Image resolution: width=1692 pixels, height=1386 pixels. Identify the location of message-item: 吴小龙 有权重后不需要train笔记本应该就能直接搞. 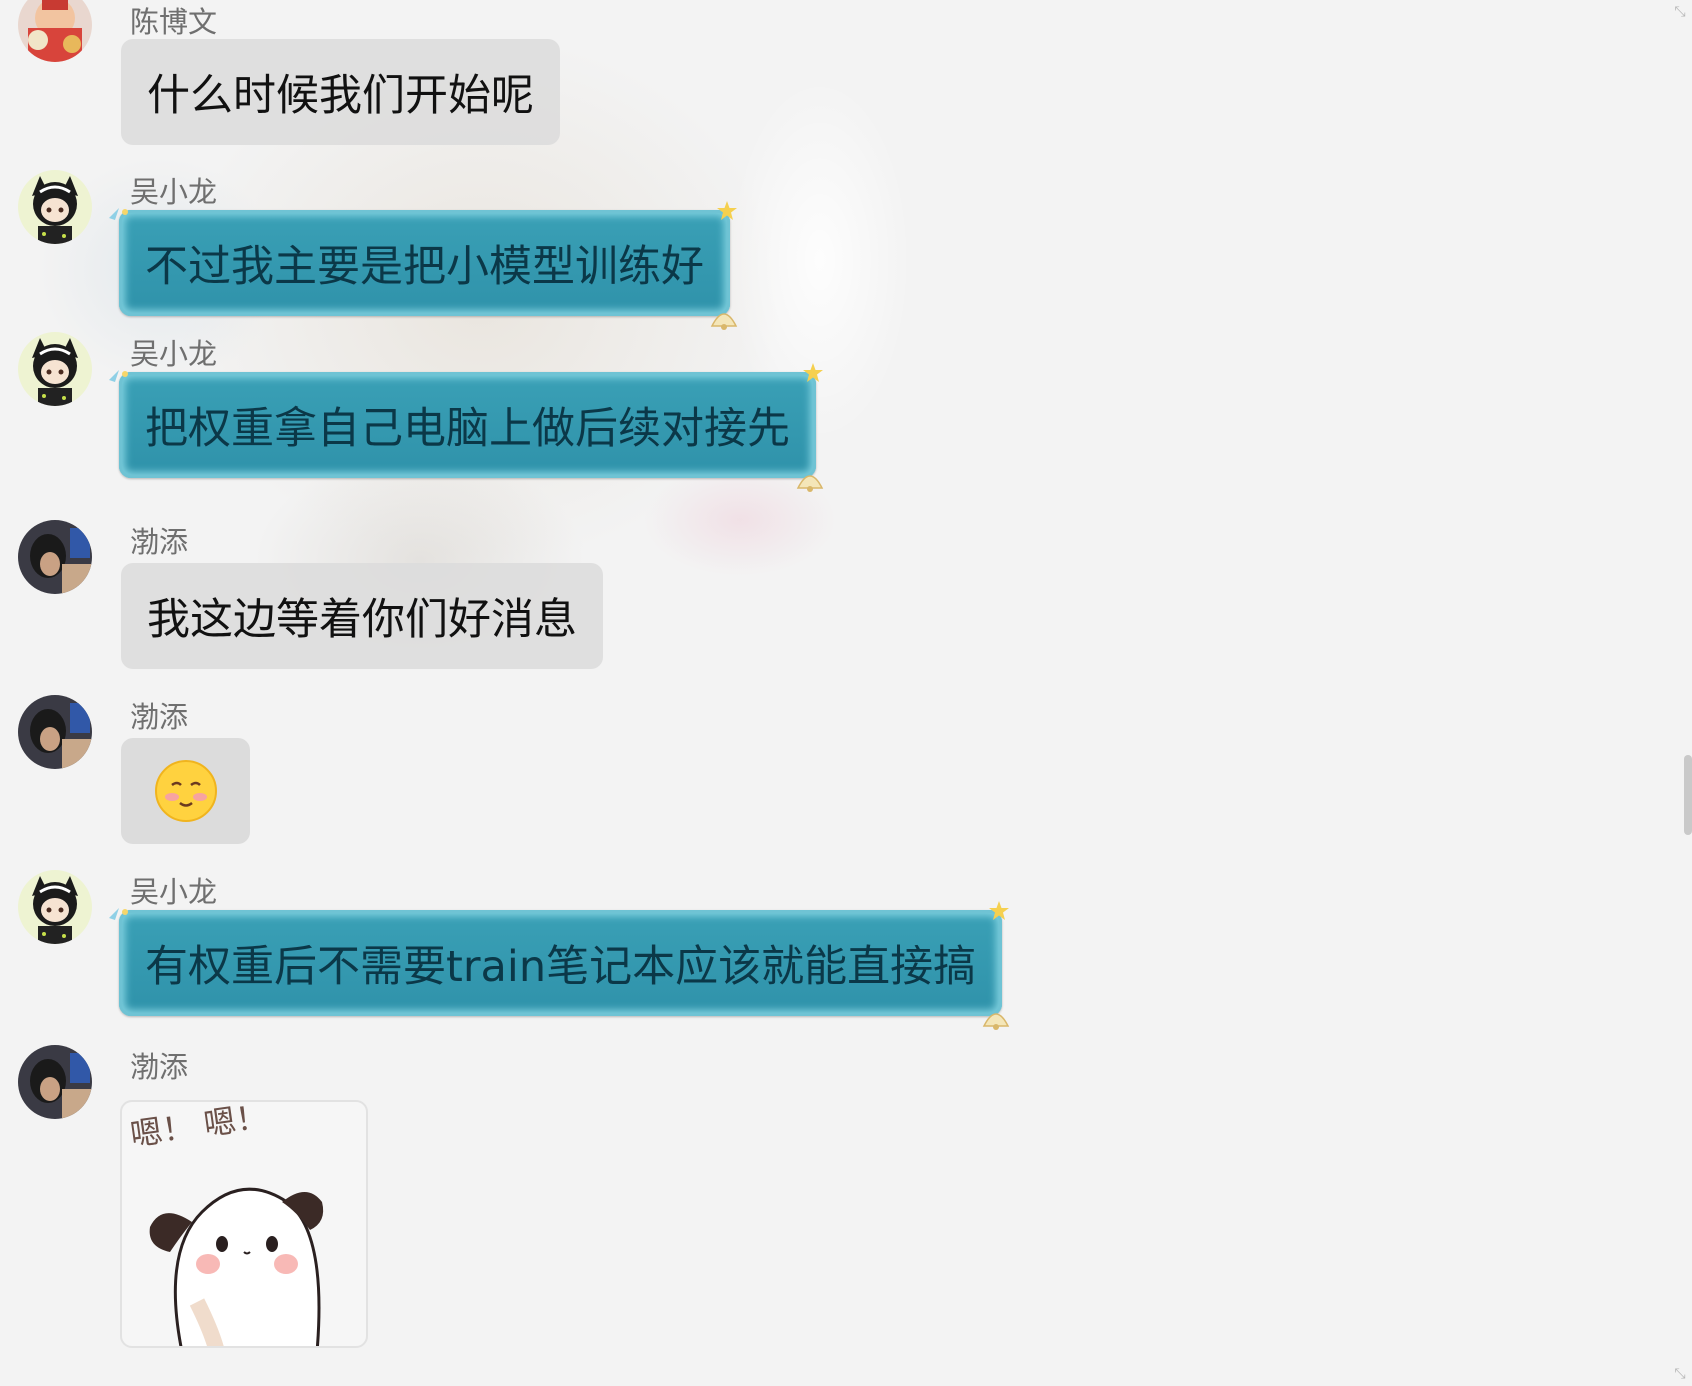
(550, 950).